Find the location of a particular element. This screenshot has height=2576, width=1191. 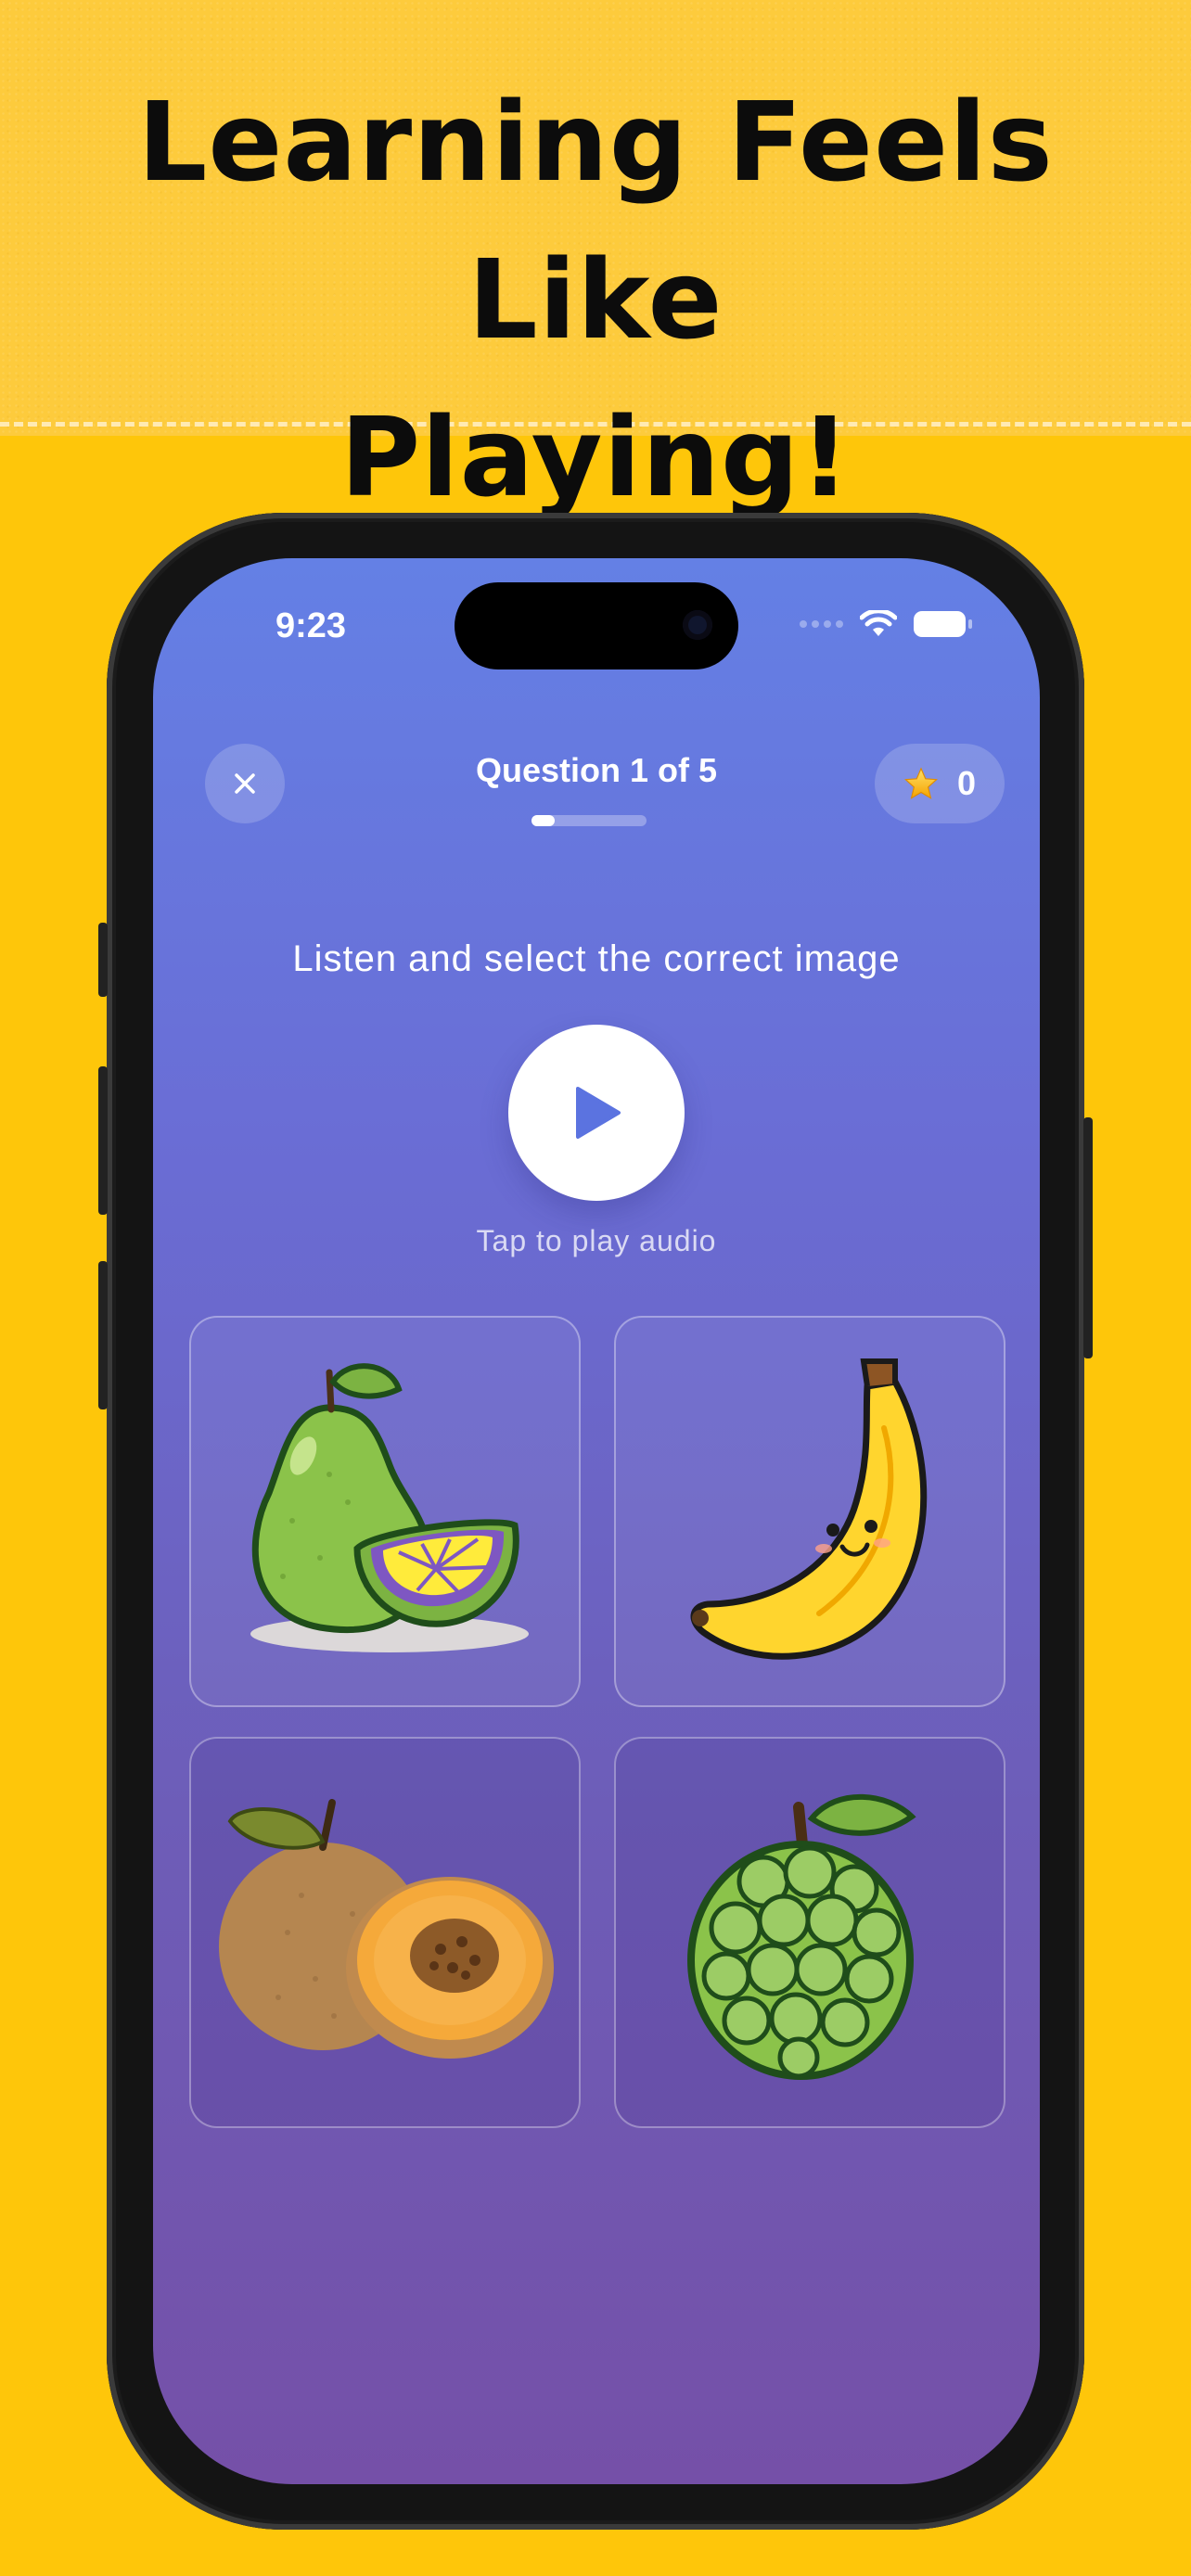

custard-apple-icon is located at coordinates (801, 1937).